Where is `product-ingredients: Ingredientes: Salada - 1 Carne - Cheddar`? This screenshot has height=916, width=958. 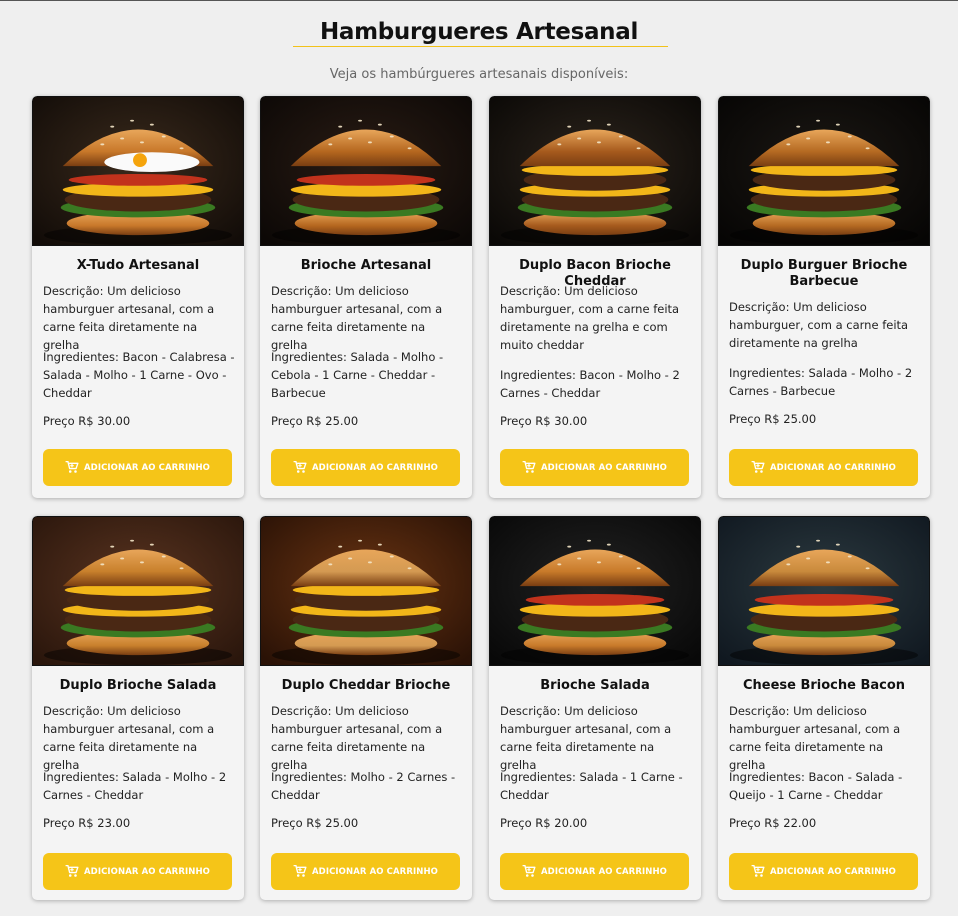 product-ingredients: Ingredientes: Salada - 1 Carne - Cheddar is located at coordinates (591, 786).